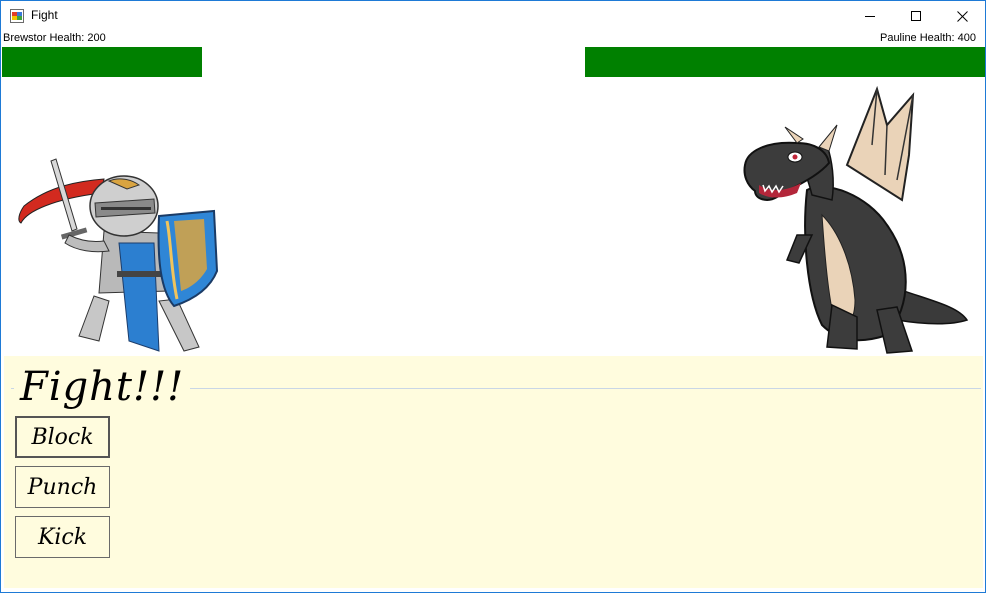 Image resolution: width=986 pixels, height=593 pixels. Describe the element at coordinates (44, 15) in the screenshot. I see `window-title: Fight` at that location.